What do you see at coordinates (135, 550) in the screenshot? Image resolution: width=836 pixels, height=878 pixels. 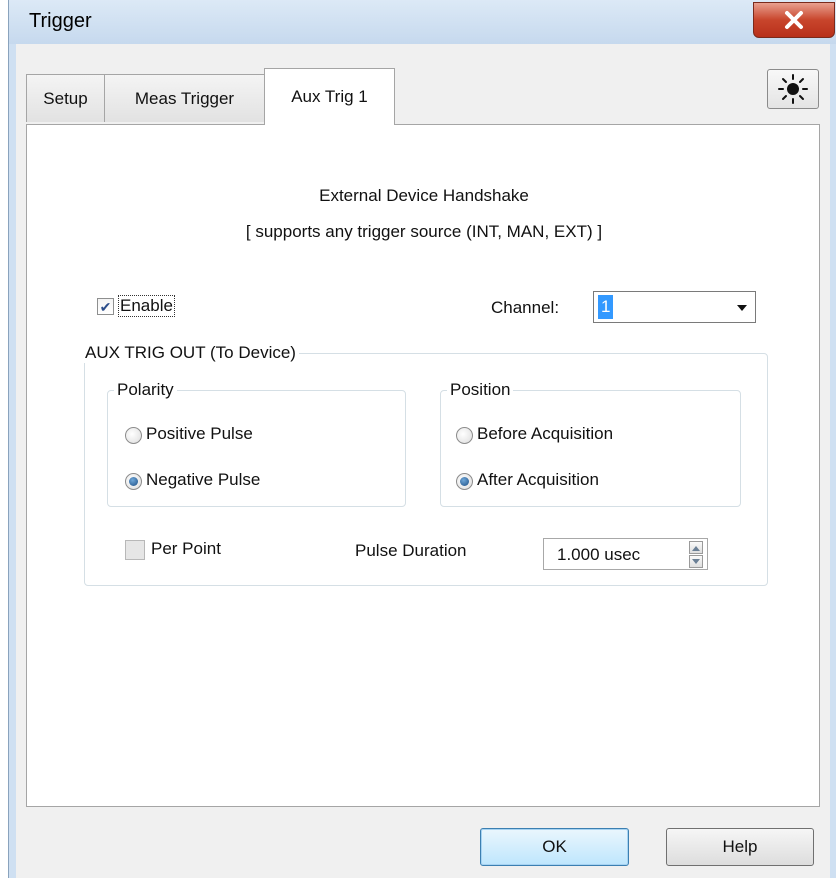 I see `per-point-checkbox` at bounding box center [135, 550].